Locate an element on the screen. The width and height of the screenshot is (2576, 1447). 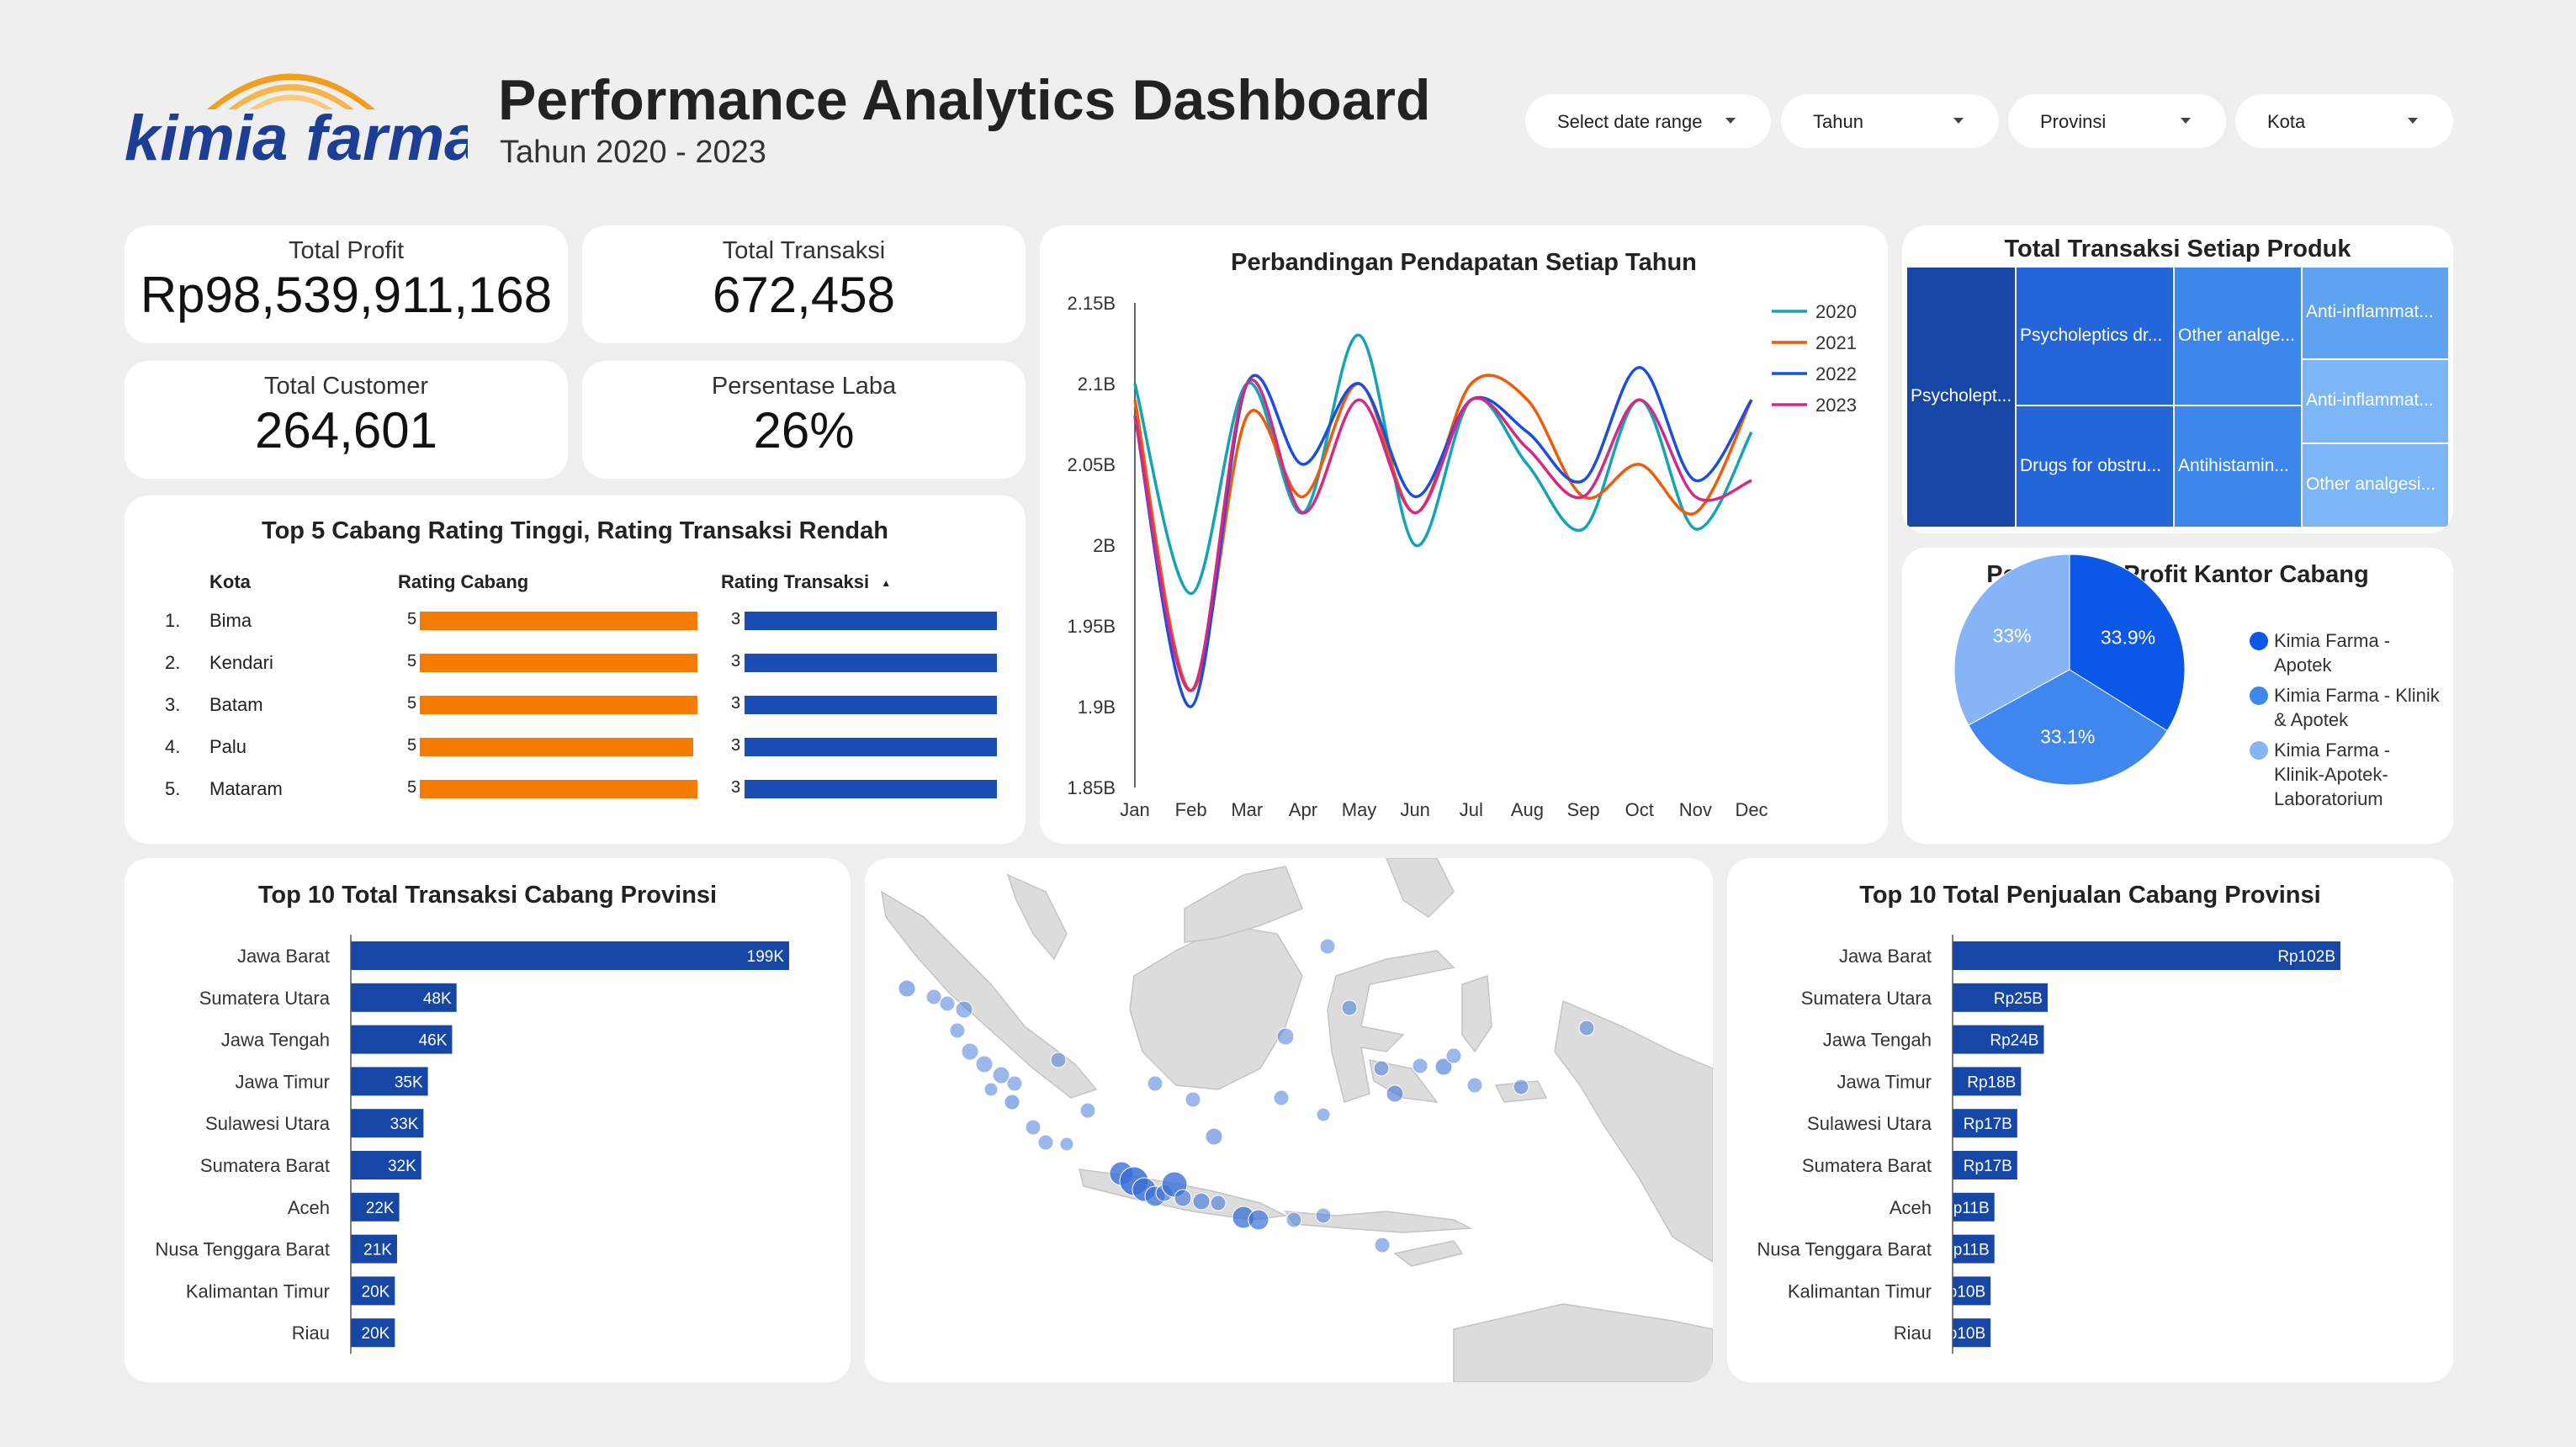
bar-value-label: Rp10B is located at coordinates (1961, 1292).